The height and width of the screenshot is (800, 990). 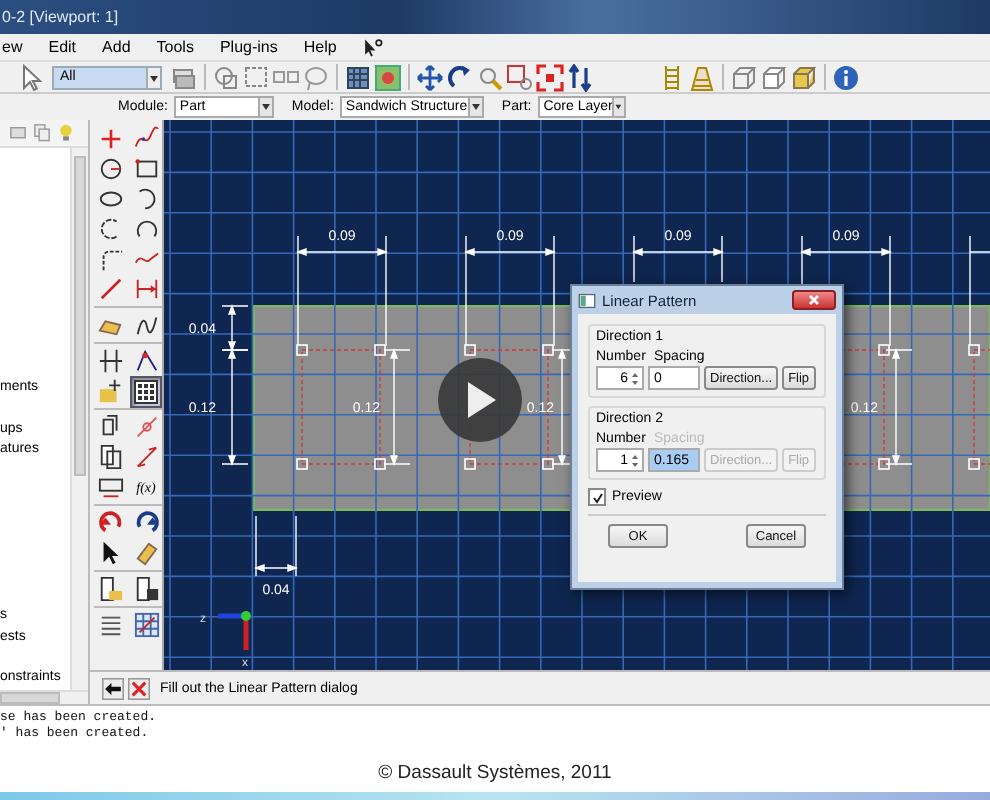 I want to click on point-icon, so click(x=110, y=139).